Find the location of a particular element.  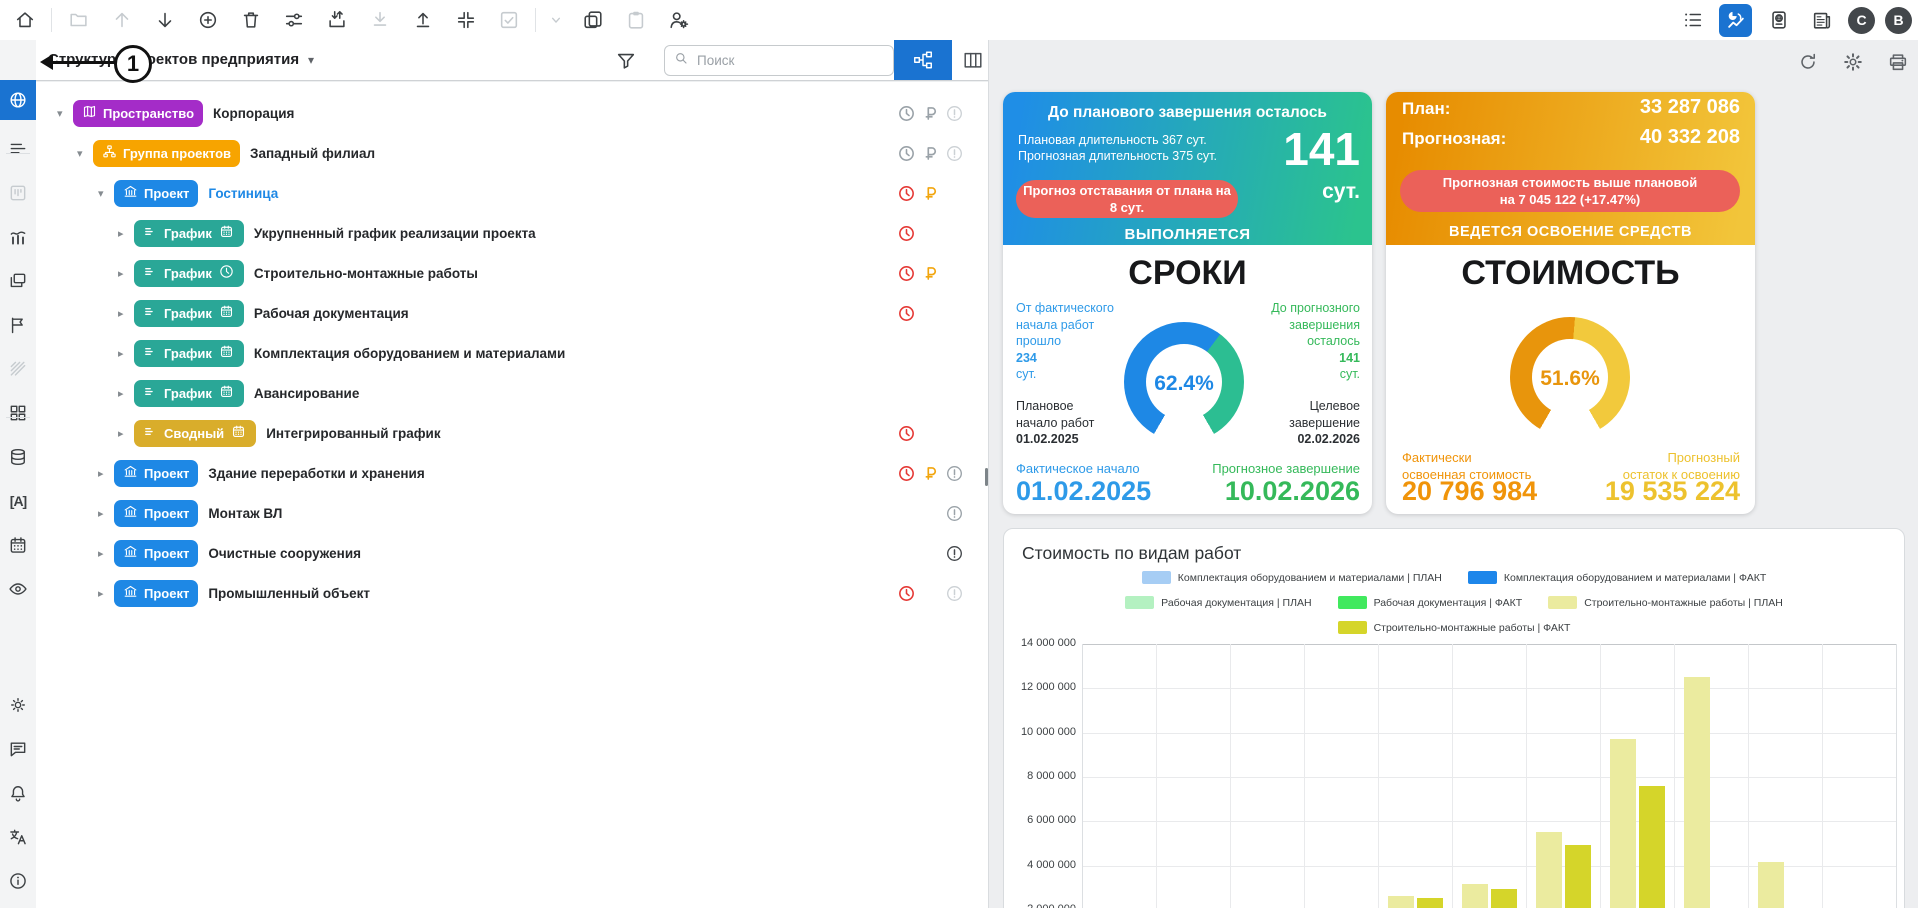

tree-row: ▾ Проект Гостиница is located at coordinates (188, 193).